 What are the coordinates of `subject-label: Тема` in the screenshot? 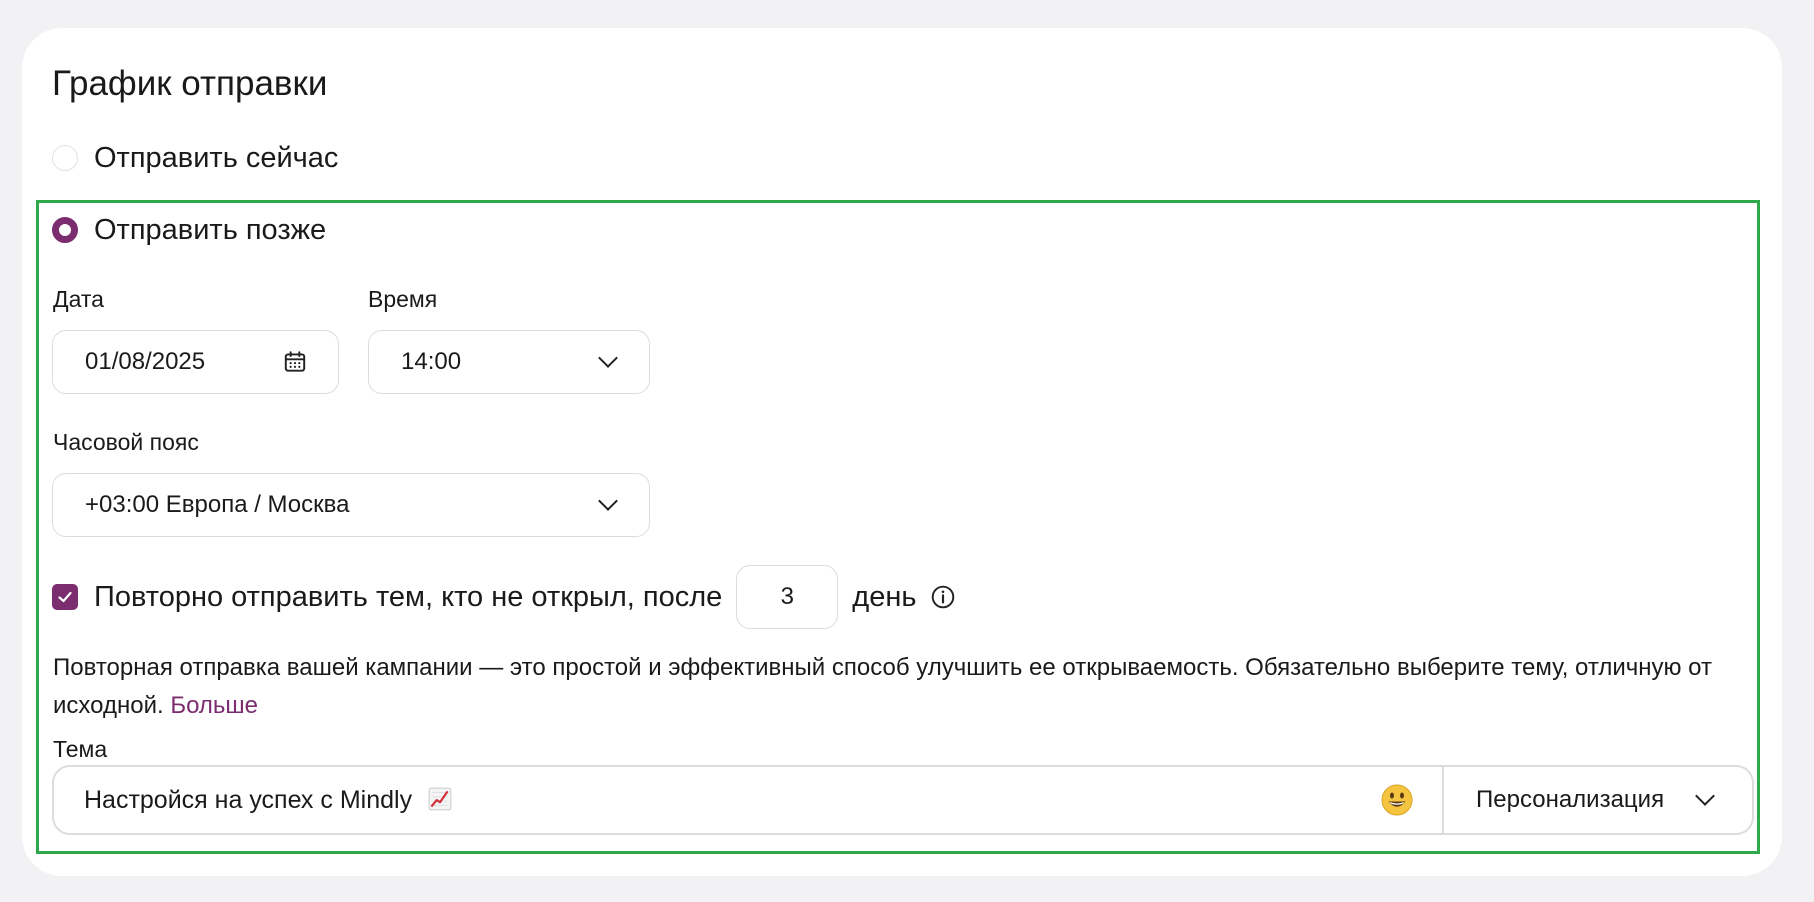 It's located at (80, 749).